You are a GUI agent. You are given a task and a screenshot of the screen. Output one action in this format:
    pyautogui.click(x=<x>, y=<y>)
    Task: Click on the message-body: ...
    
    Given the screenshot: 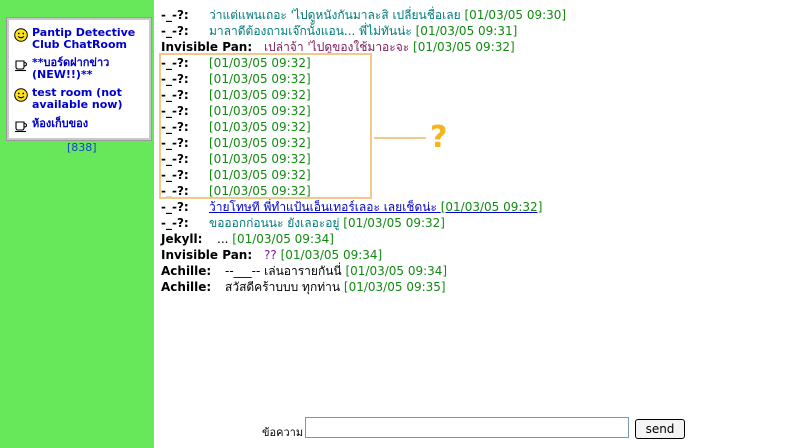 What is the action you would take?
    pyautogui.click(x=223, y=239)
    